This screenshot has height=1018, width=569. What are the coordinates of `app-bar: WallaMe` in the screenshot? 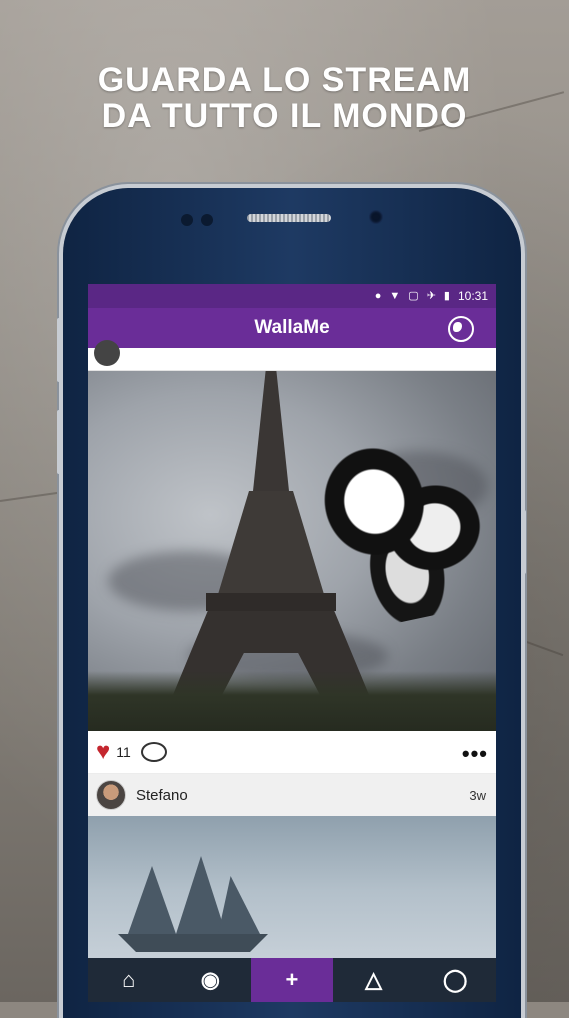 It's located at (292, 328).